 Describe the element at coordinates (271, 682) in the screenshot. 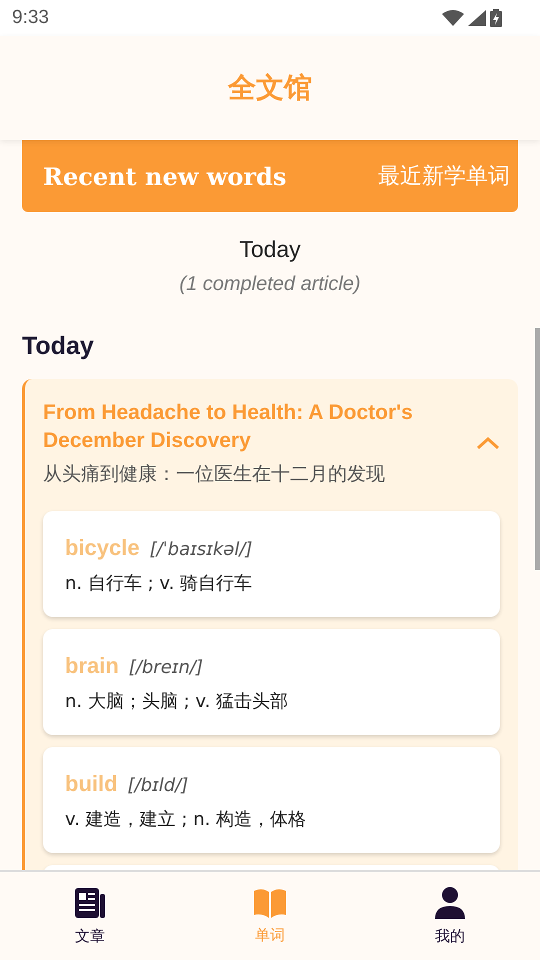

I see `word-card: brain [/breɪn/] n. 大脑；头脑 ; v. 猛击头部` at that location.